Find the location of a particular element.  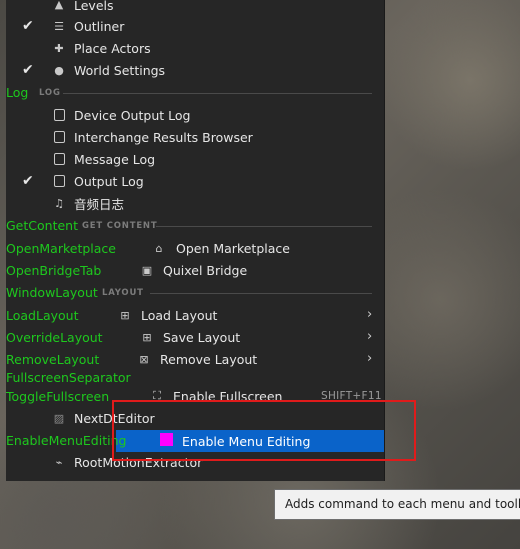

debug-name-load-layout: LoadLayout is located at coordinates (42, 315).